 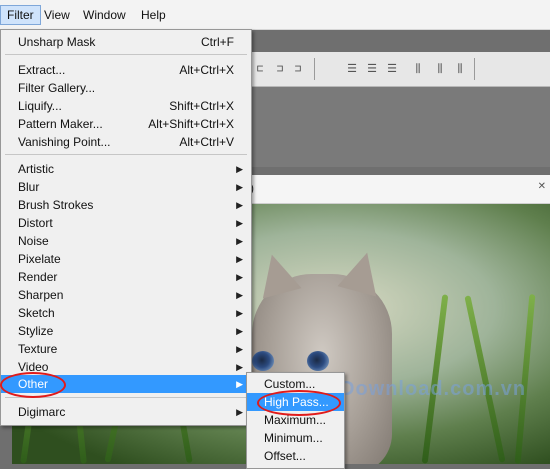 What do you see at coordinates (126, 187) in the screenshot?
I see `menu-item-blur: Blur ▶` at bounding box center [126, 187].